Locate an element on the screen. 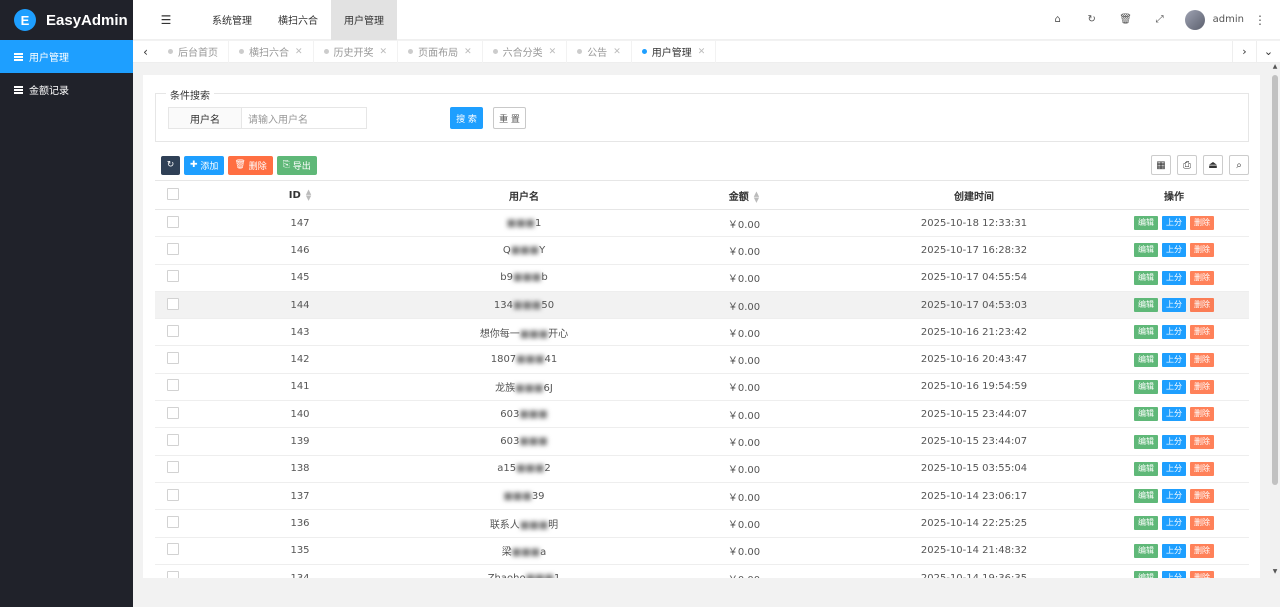 The height and width of the screenshot is (607, 1280). export-button: ⎘ 导出 is located at coordinates (296, 165).